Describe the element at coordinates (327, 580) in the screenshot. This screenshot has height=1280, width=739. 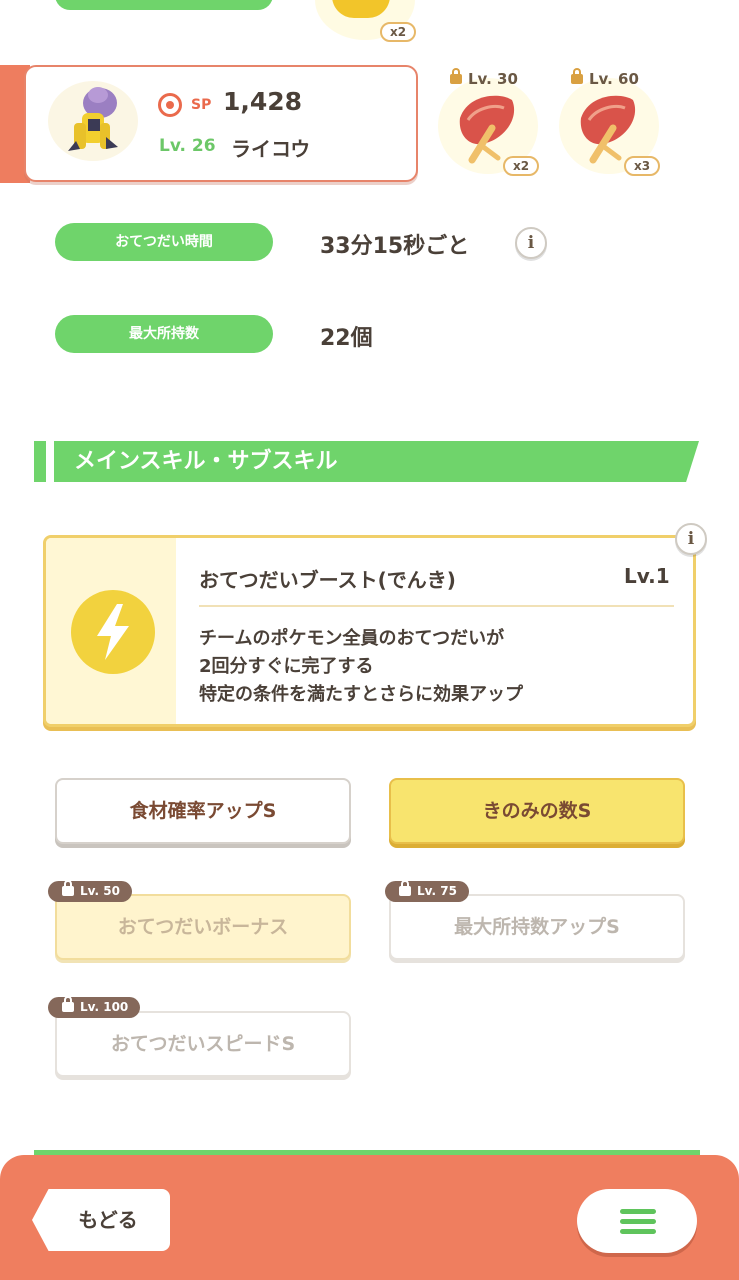
I see `main-skill-name: おてつだいブースト(でんき)` at that location.